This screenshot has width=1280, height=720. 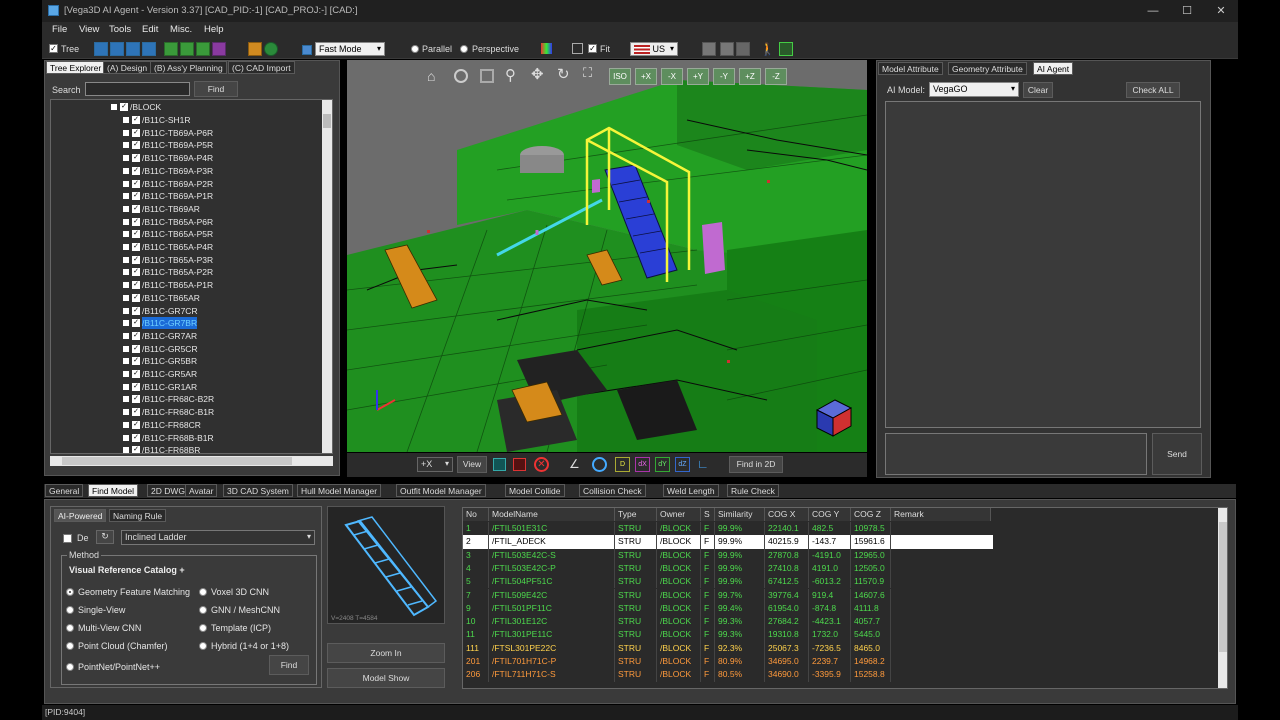 What do you see at coordinates (599, 464) in the screenshot?
I see `measure-icon` at bounding box center [599, 464].